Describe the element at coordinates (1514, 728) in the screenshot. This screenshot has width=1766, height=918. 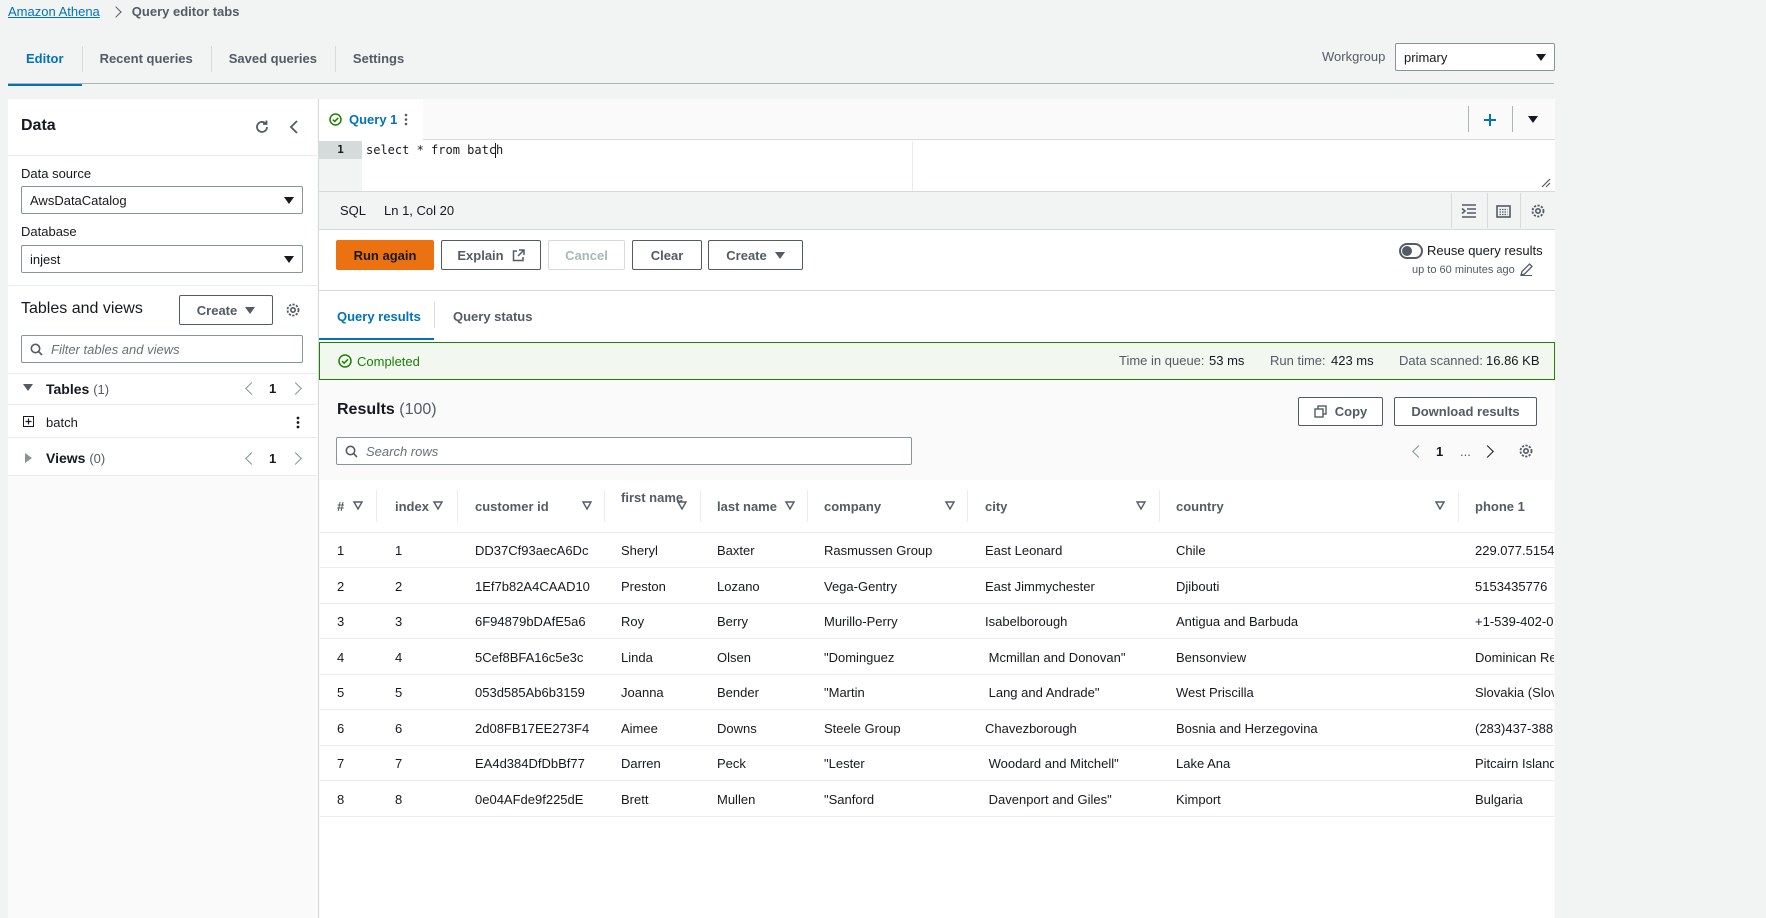
I see `table-cell: (283)437-388` at that location.